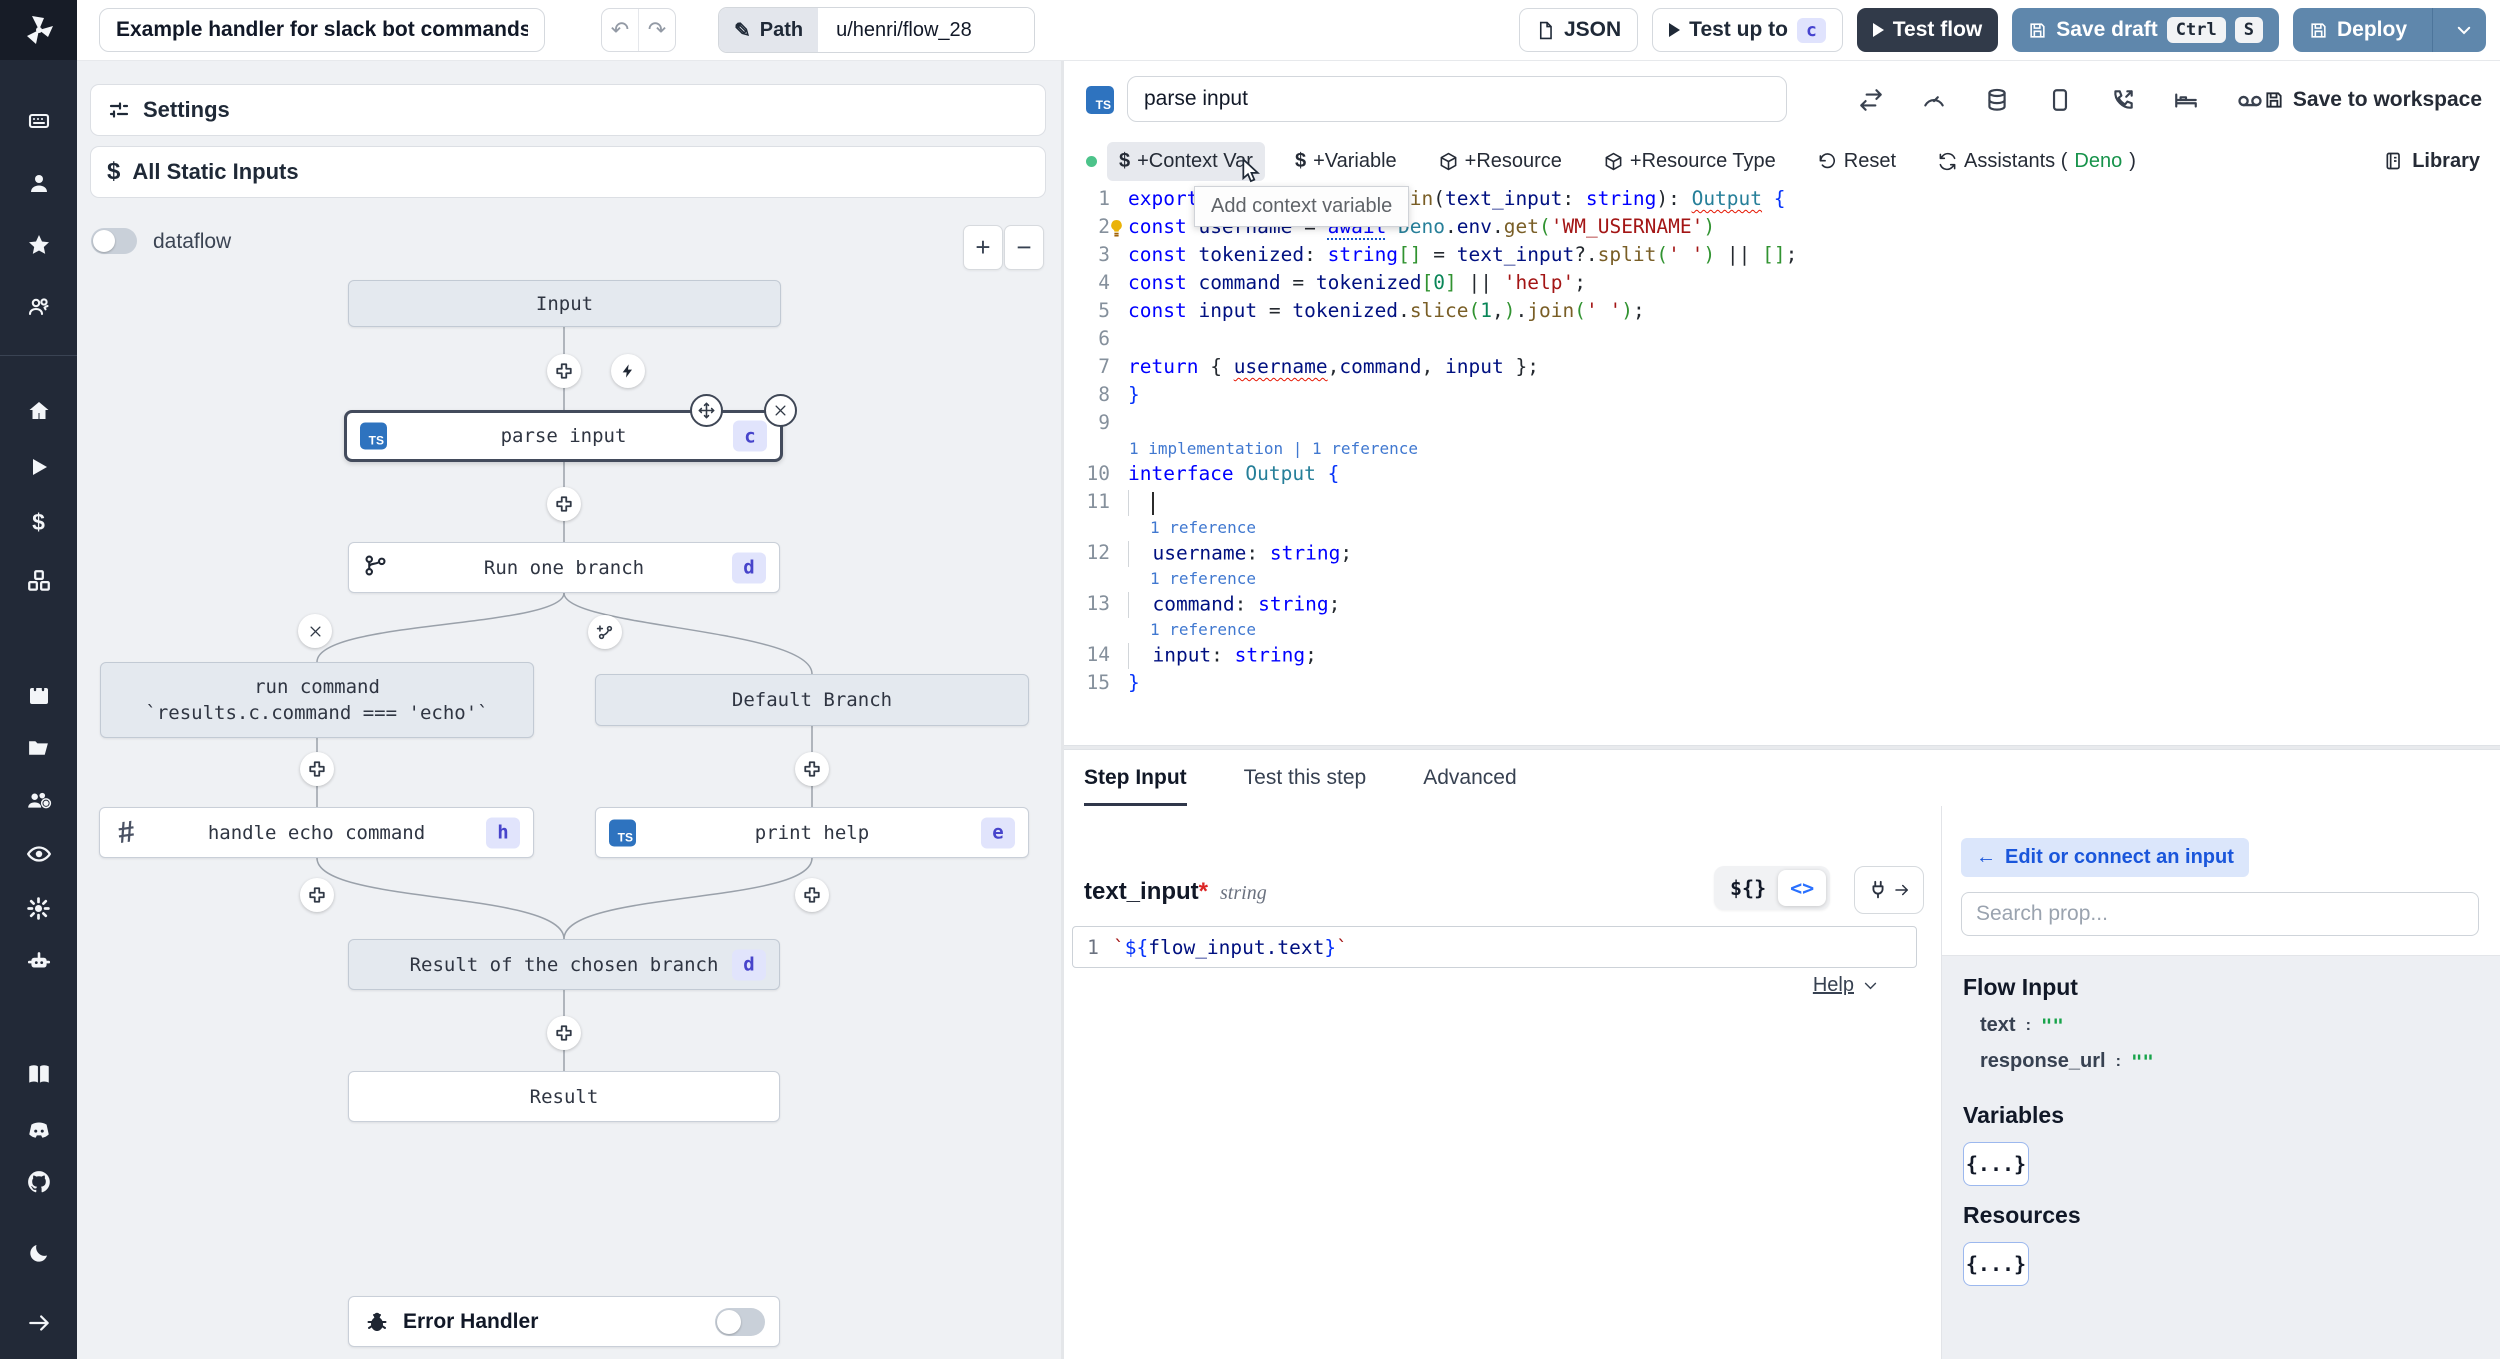  Describe the element at coordinates (39, 961) in the screenshot. I see `workers-icon` at that location.